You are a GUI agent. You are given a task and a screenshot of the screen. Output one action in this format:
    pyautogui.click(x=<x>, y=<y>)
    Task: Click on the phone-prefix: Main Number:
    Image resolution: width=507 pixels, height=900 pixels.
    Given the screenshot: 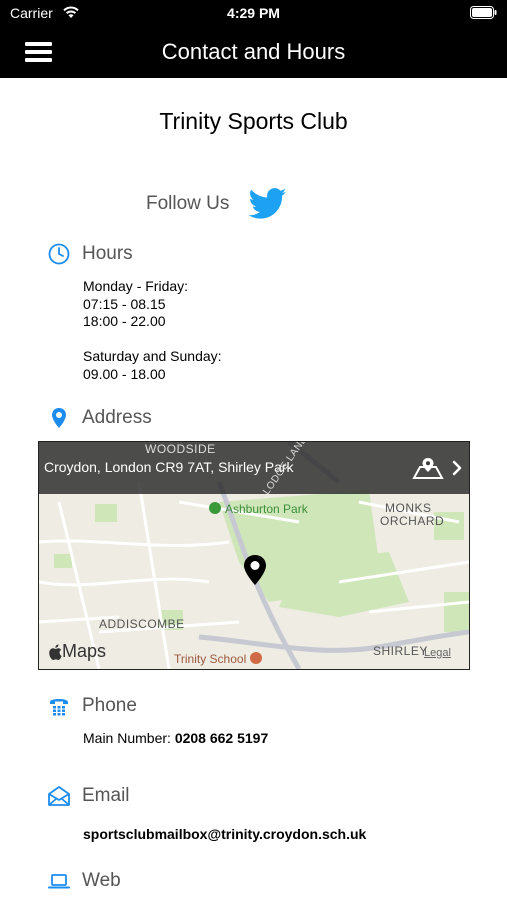 What is the action you would take?
    pyautogui.click(x=127, y=738)
    